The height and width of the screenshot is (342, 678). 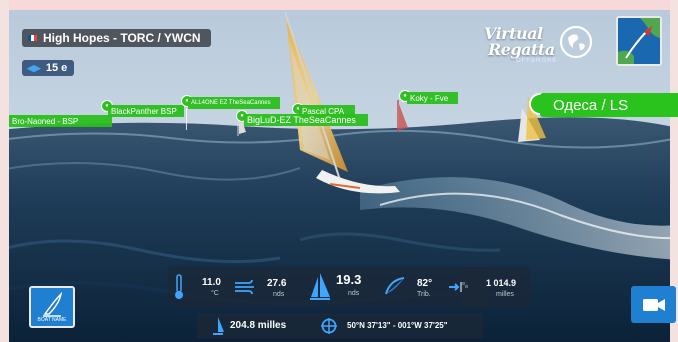 I want to click on distance-sailed-value: 204.8 milles, so click(x=258, y=325).